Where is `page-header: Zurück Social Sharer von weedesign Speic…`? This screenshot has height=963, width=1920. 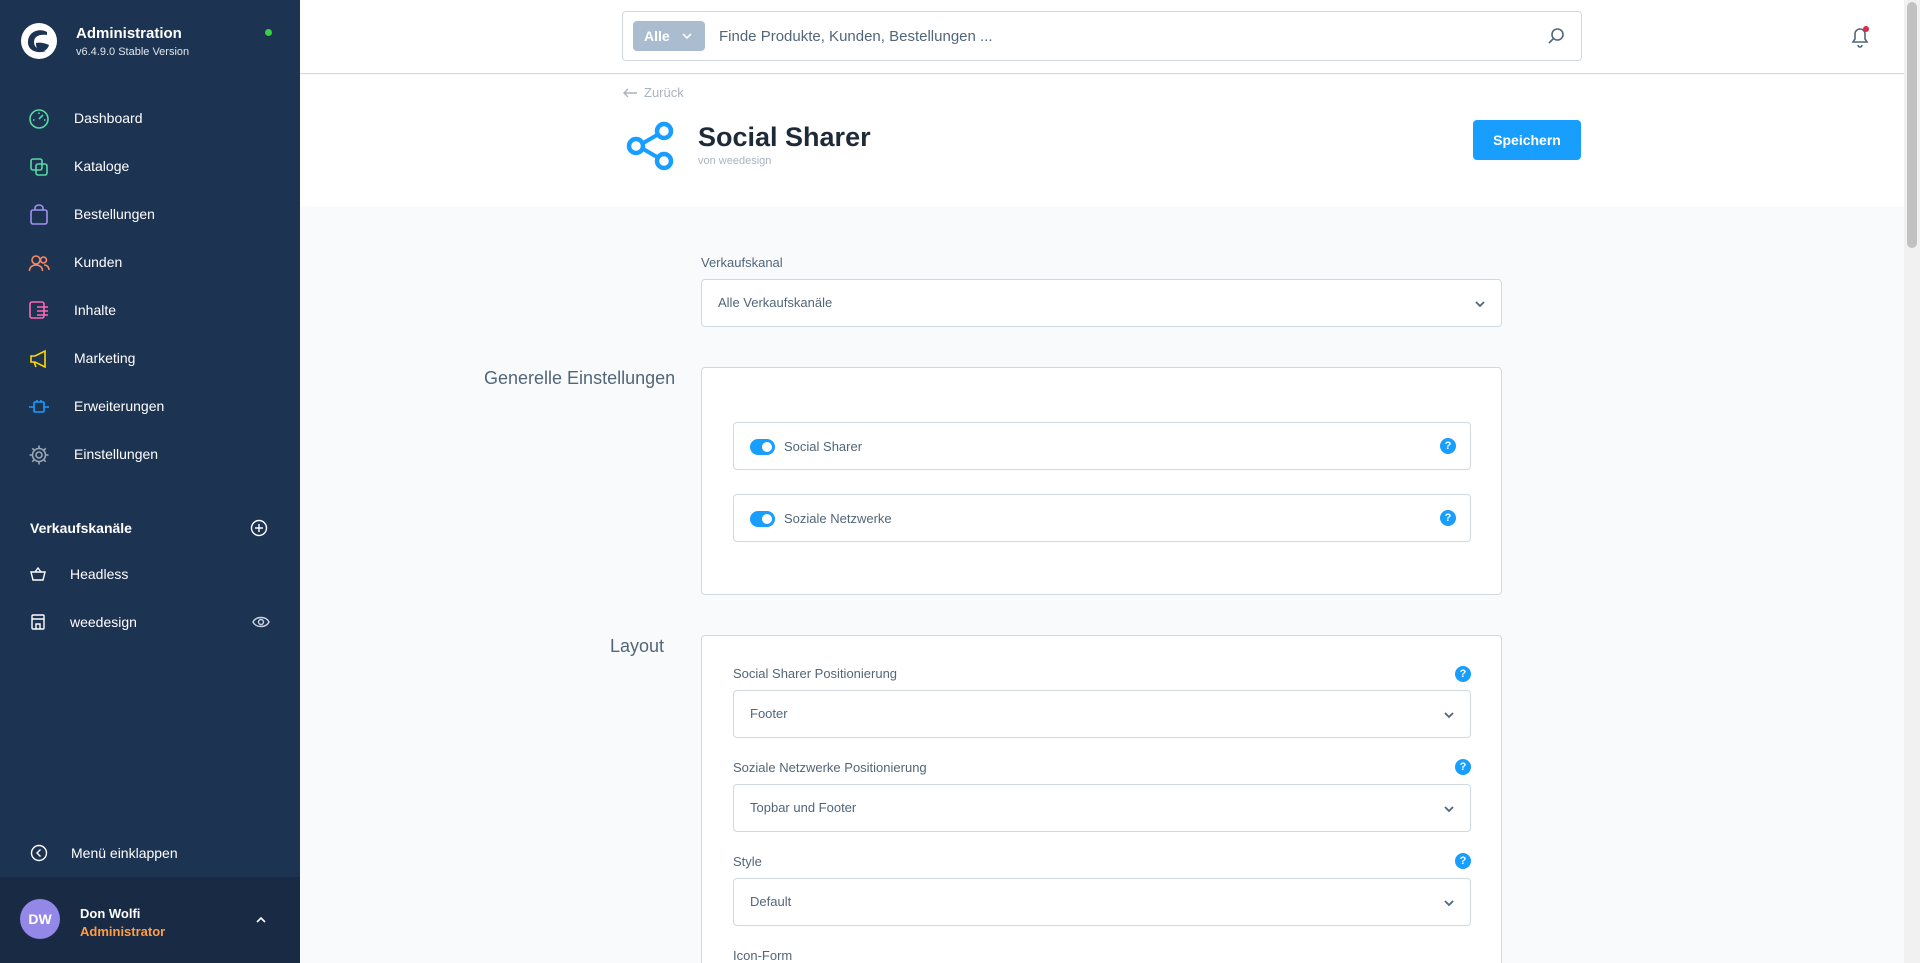 page-header: Zurück Social Sharer von weedesign Speic… is located at coordinates (1102, 141).